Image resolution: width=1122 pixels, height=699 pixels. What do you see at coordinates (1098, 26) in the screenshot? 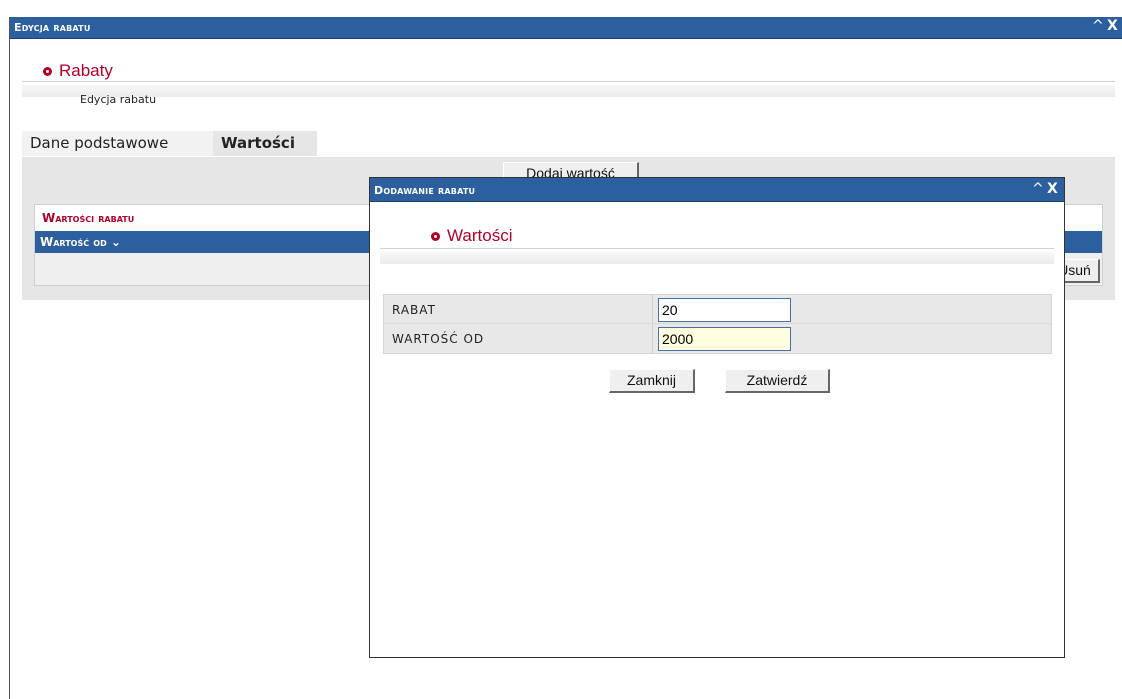
I see `minimize-icon: ^` at bounding box center [1098, 26].